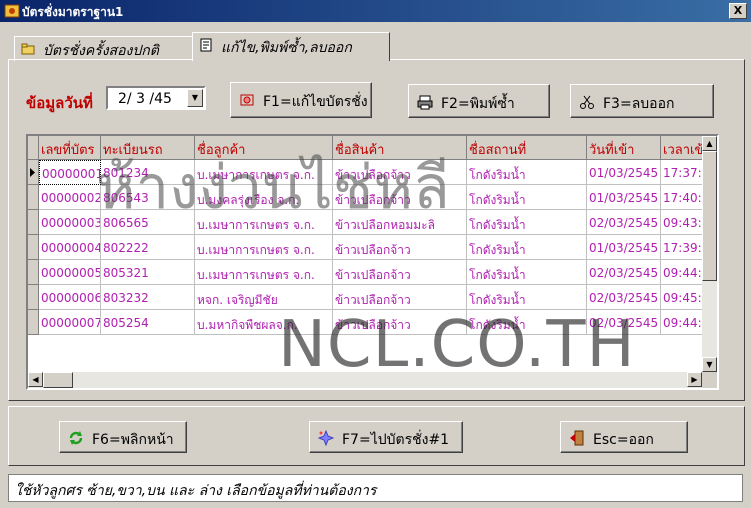 Image resolution: width=751 pixels, height=508 pixels. What do you see at coordinates (683, 322) in the screenshot?
I see `table-cell: 09:44:6` at bounding box center [683, 322].